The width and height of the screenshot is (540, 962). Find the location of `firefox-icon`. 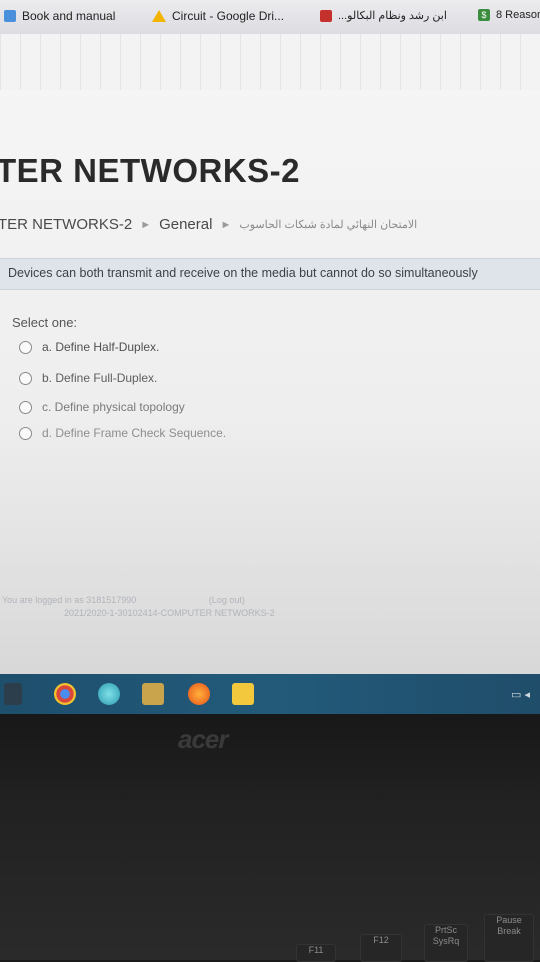

firefox-icon is located at coordinates (199, 694).